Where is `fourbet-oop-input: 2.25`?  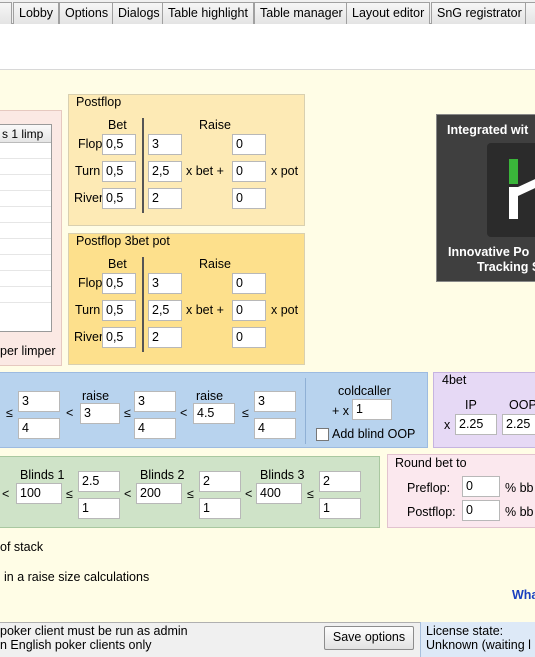
fourbet-oop-input: 2.25 is located at coordinates (518, 424).